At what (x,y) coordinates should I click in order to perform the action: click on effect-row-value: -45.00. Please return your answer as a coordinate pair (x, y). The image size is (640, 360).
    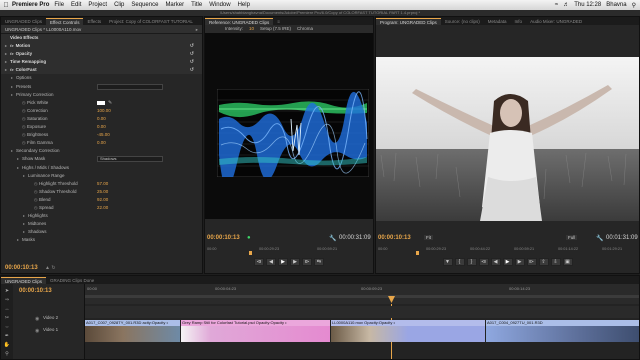
    Looking at the image, I should click on (103, 135).